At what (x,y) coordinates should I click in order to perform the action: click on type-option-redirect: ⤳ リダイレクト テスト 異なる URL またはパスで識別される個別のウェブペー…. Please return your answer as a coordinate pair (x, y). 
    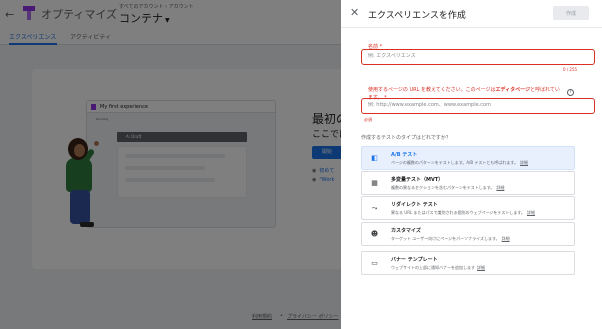
    Looking at the image, I should click on (468, 208).